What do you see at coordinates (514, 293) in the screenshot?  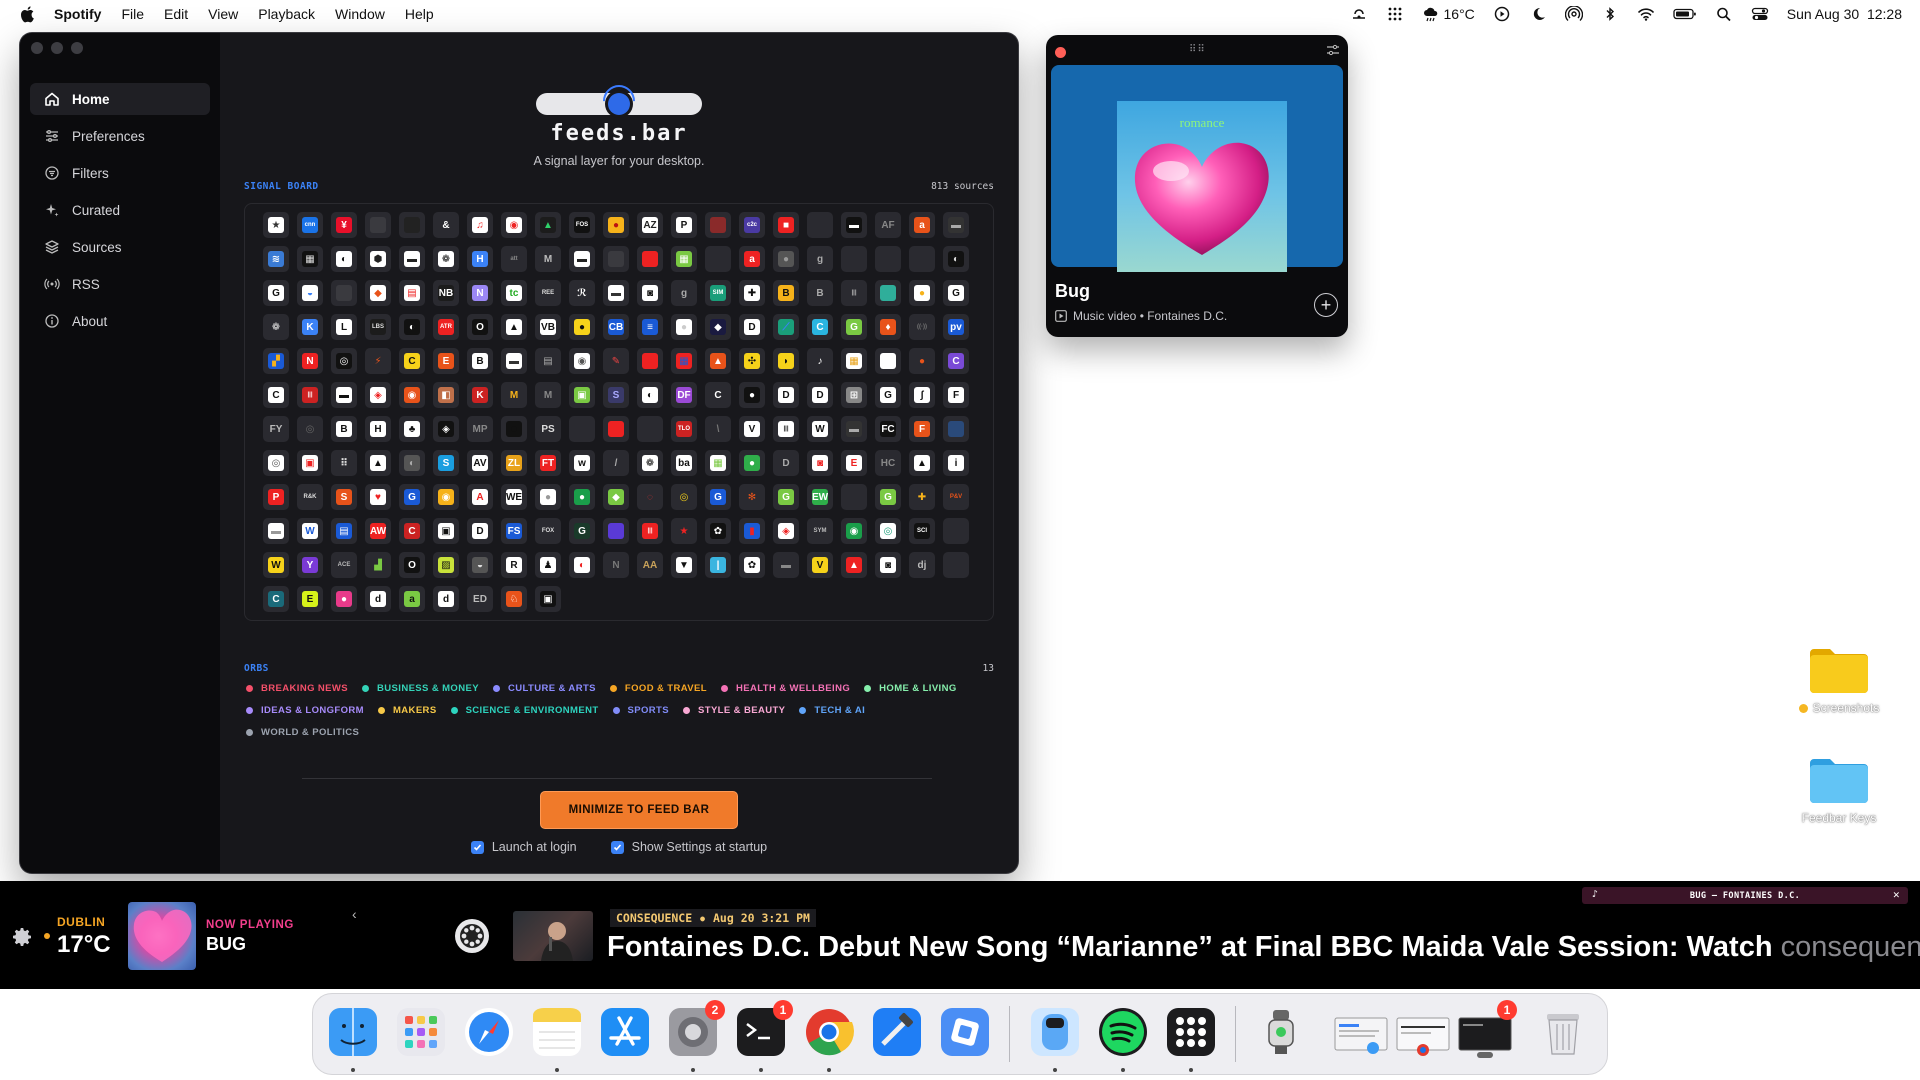 I see `source-tile: tc` at bounding box center [514, 293].